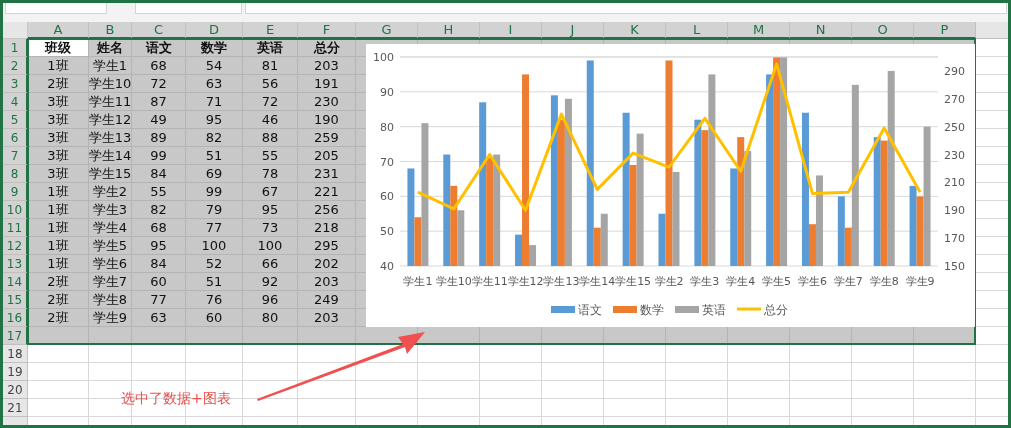 This screenshot has height=428, width=1011. I want to click on row-header: 8, so click(15, 174).